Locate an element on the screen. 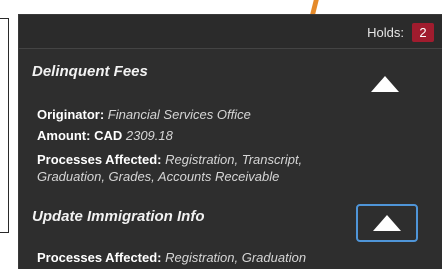 The width and height of the screenshot is (446, 269). originator-row: Originator: Financial Services Office is located at coordinates (144, 114).